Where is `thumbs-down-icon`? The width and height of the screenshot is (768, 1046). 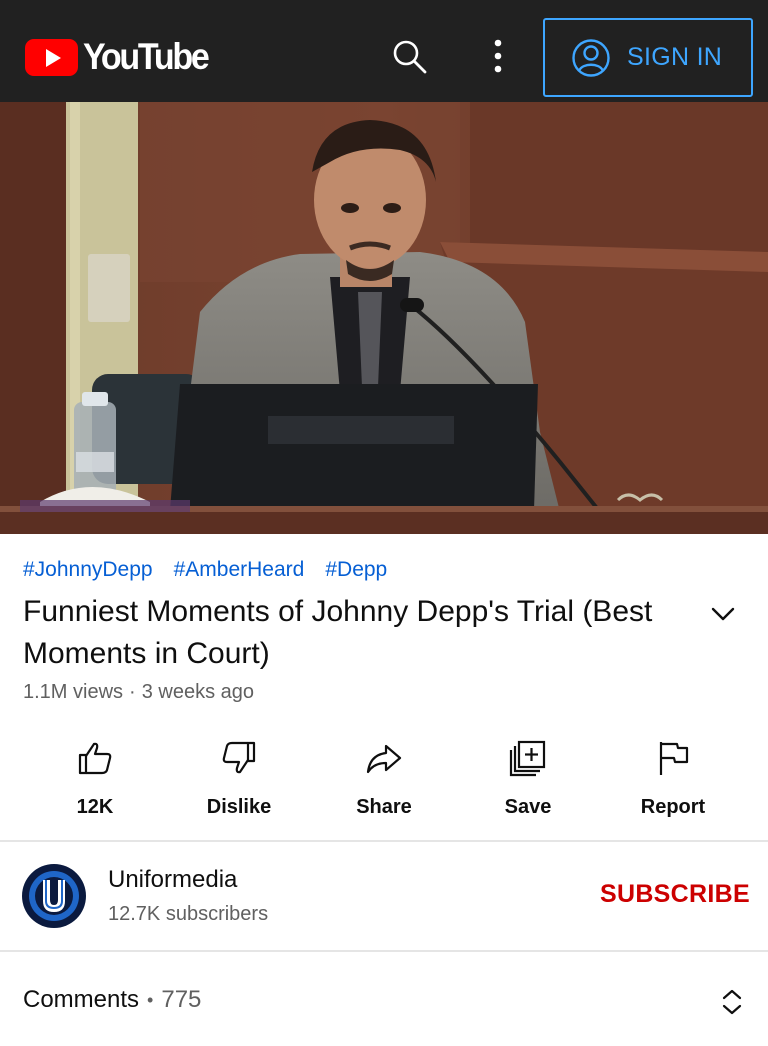
thumbs-down-icon is located at coordinates (239, 757).